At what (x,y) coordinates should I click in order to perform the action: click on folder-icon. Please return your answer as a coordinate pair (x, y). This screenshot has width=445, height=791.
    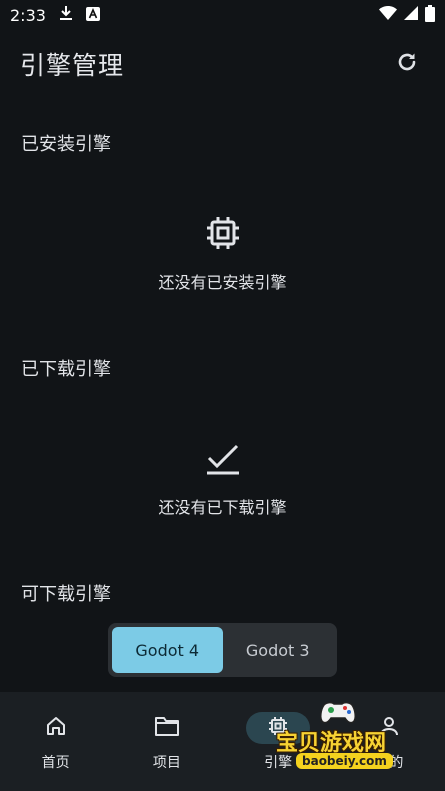
    Looking at the image, I should click on (167, 728).